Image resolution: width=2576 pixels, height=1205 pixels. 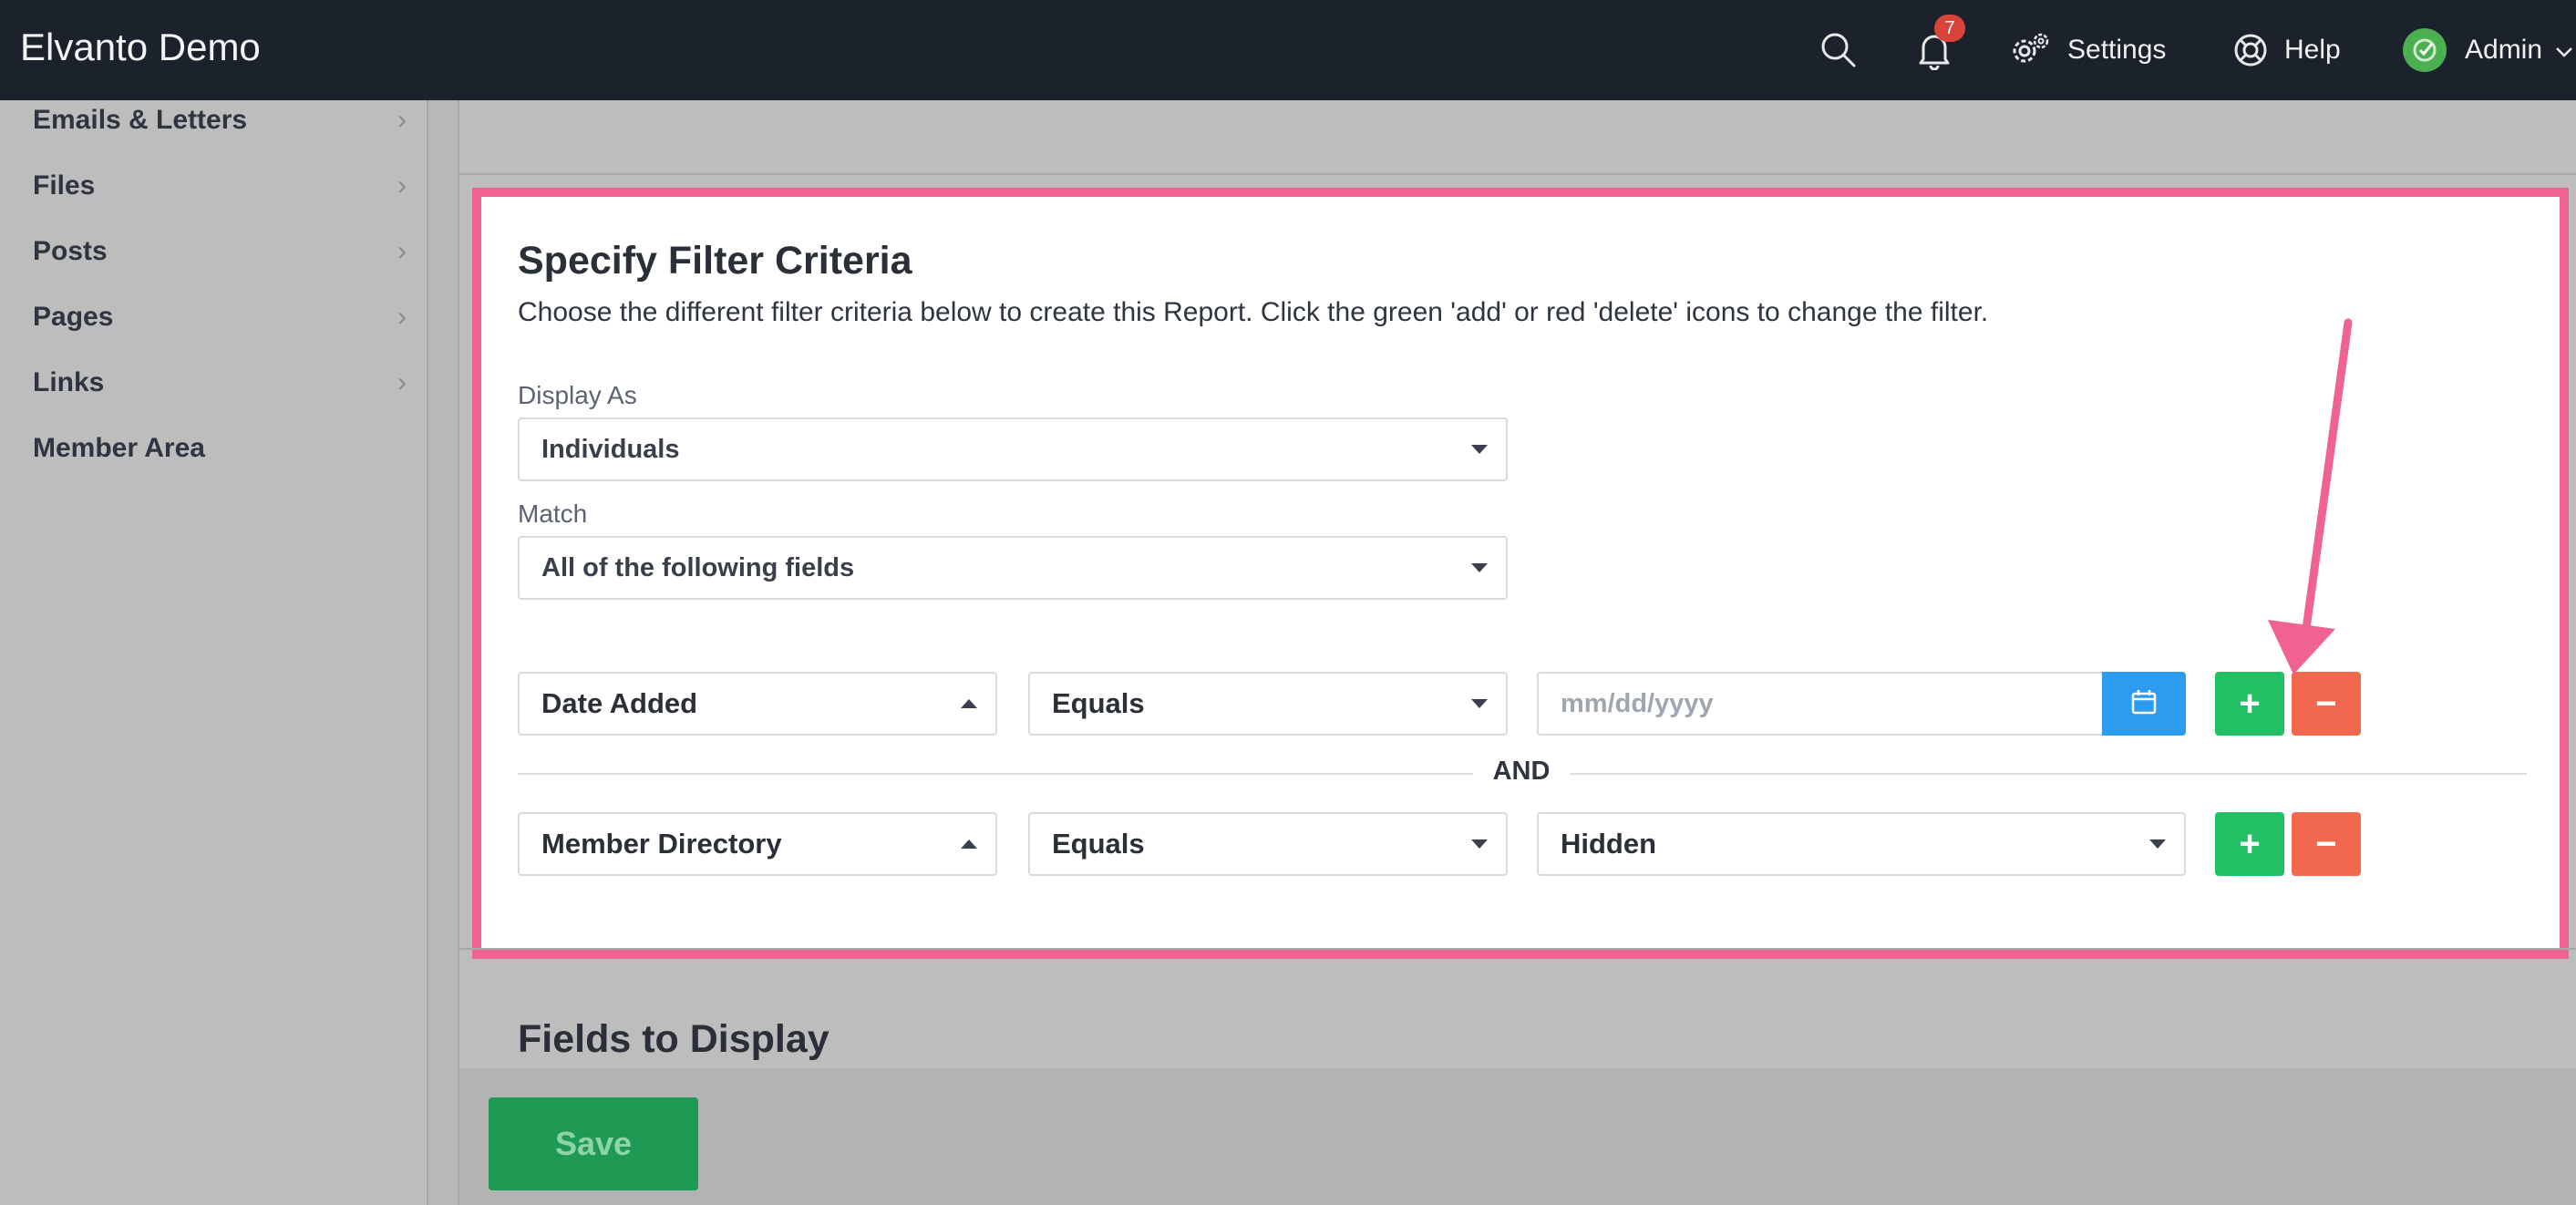 I want to click on annotation-arrow, so click(x=2310, y=496).